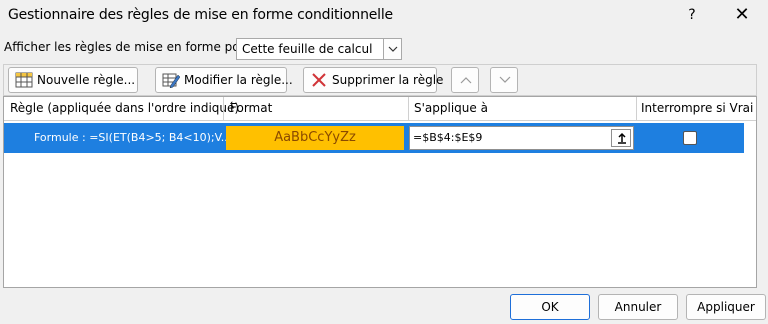 The width and height of the screenshot is (768, 324). Describe the element at coordinates (692, 15) in the screenshot. I see `help-button: ?` at that location.